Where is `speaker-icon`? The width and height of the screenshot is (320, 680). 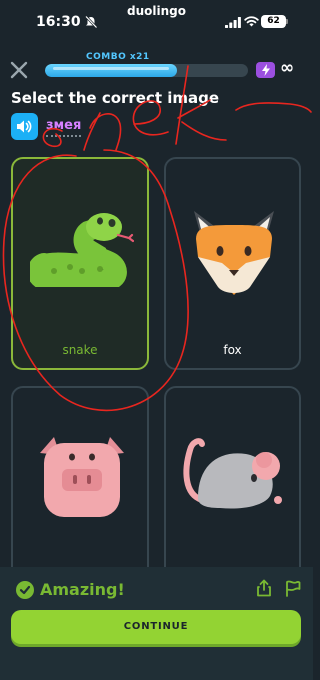 speaker-icon is located at coordinates (24, 126).